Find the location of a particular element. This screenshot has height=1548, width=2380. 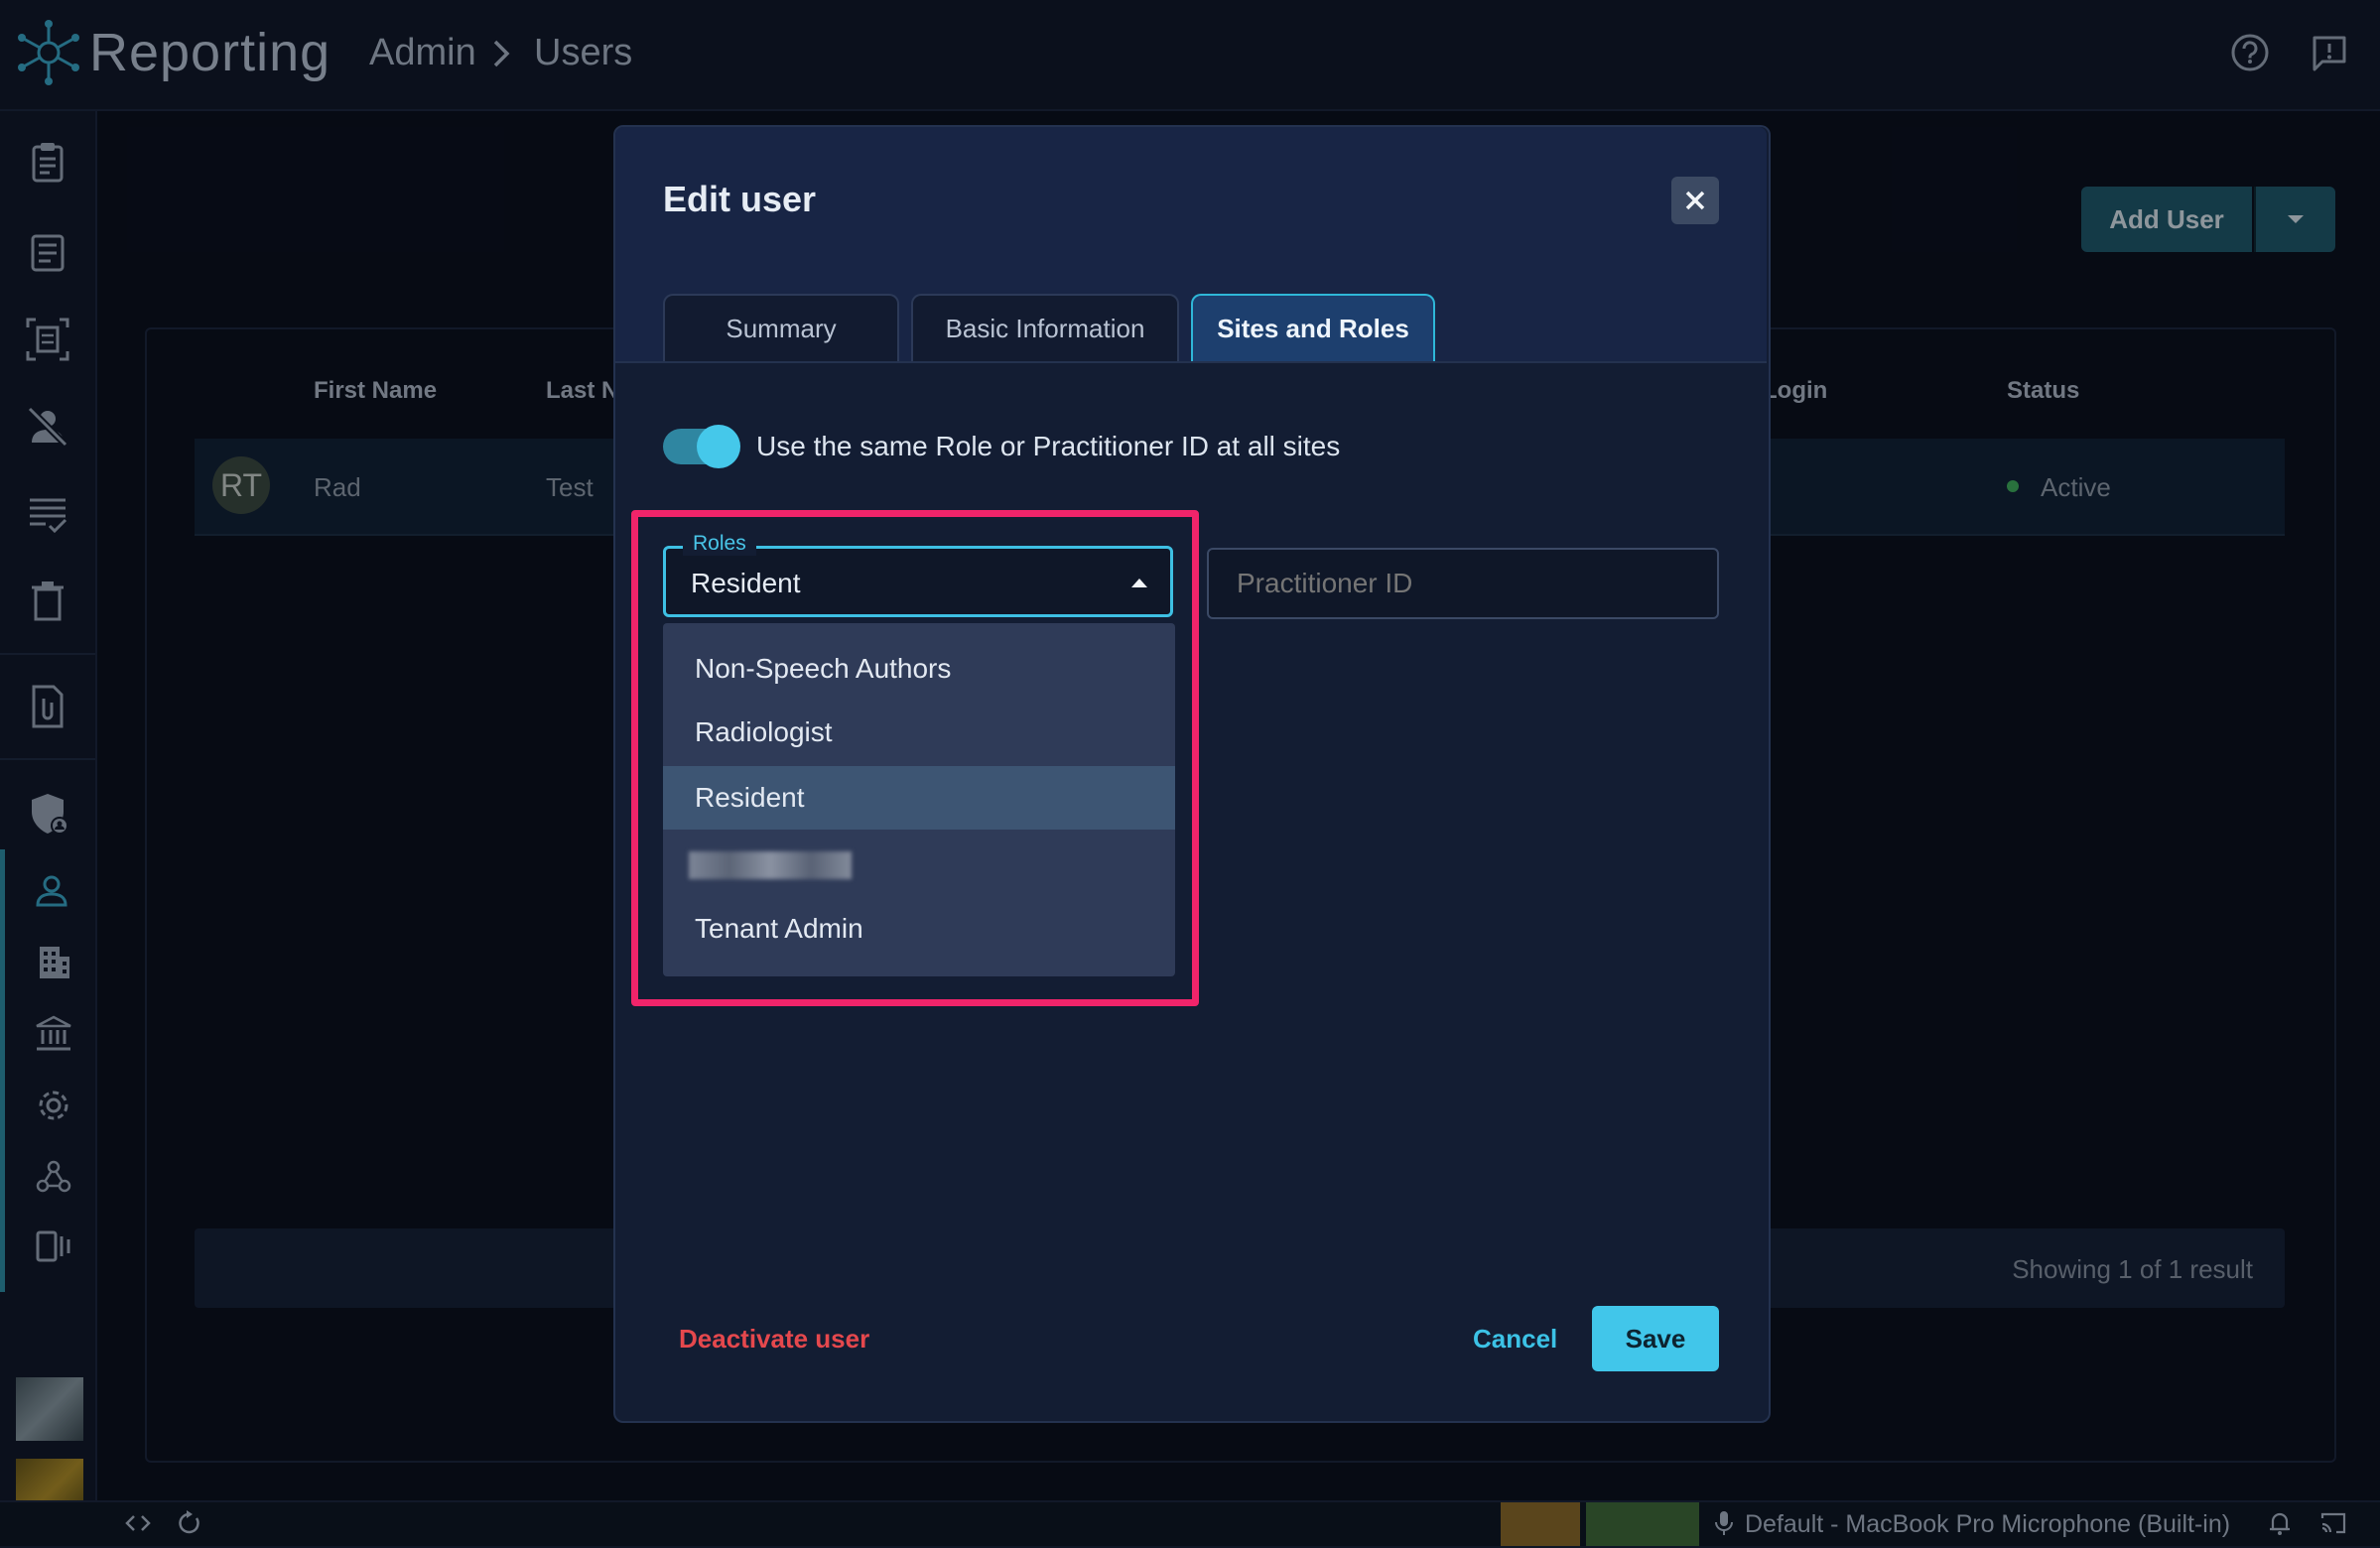

dialog-title: Edit user is located at coordinates (740, 199).